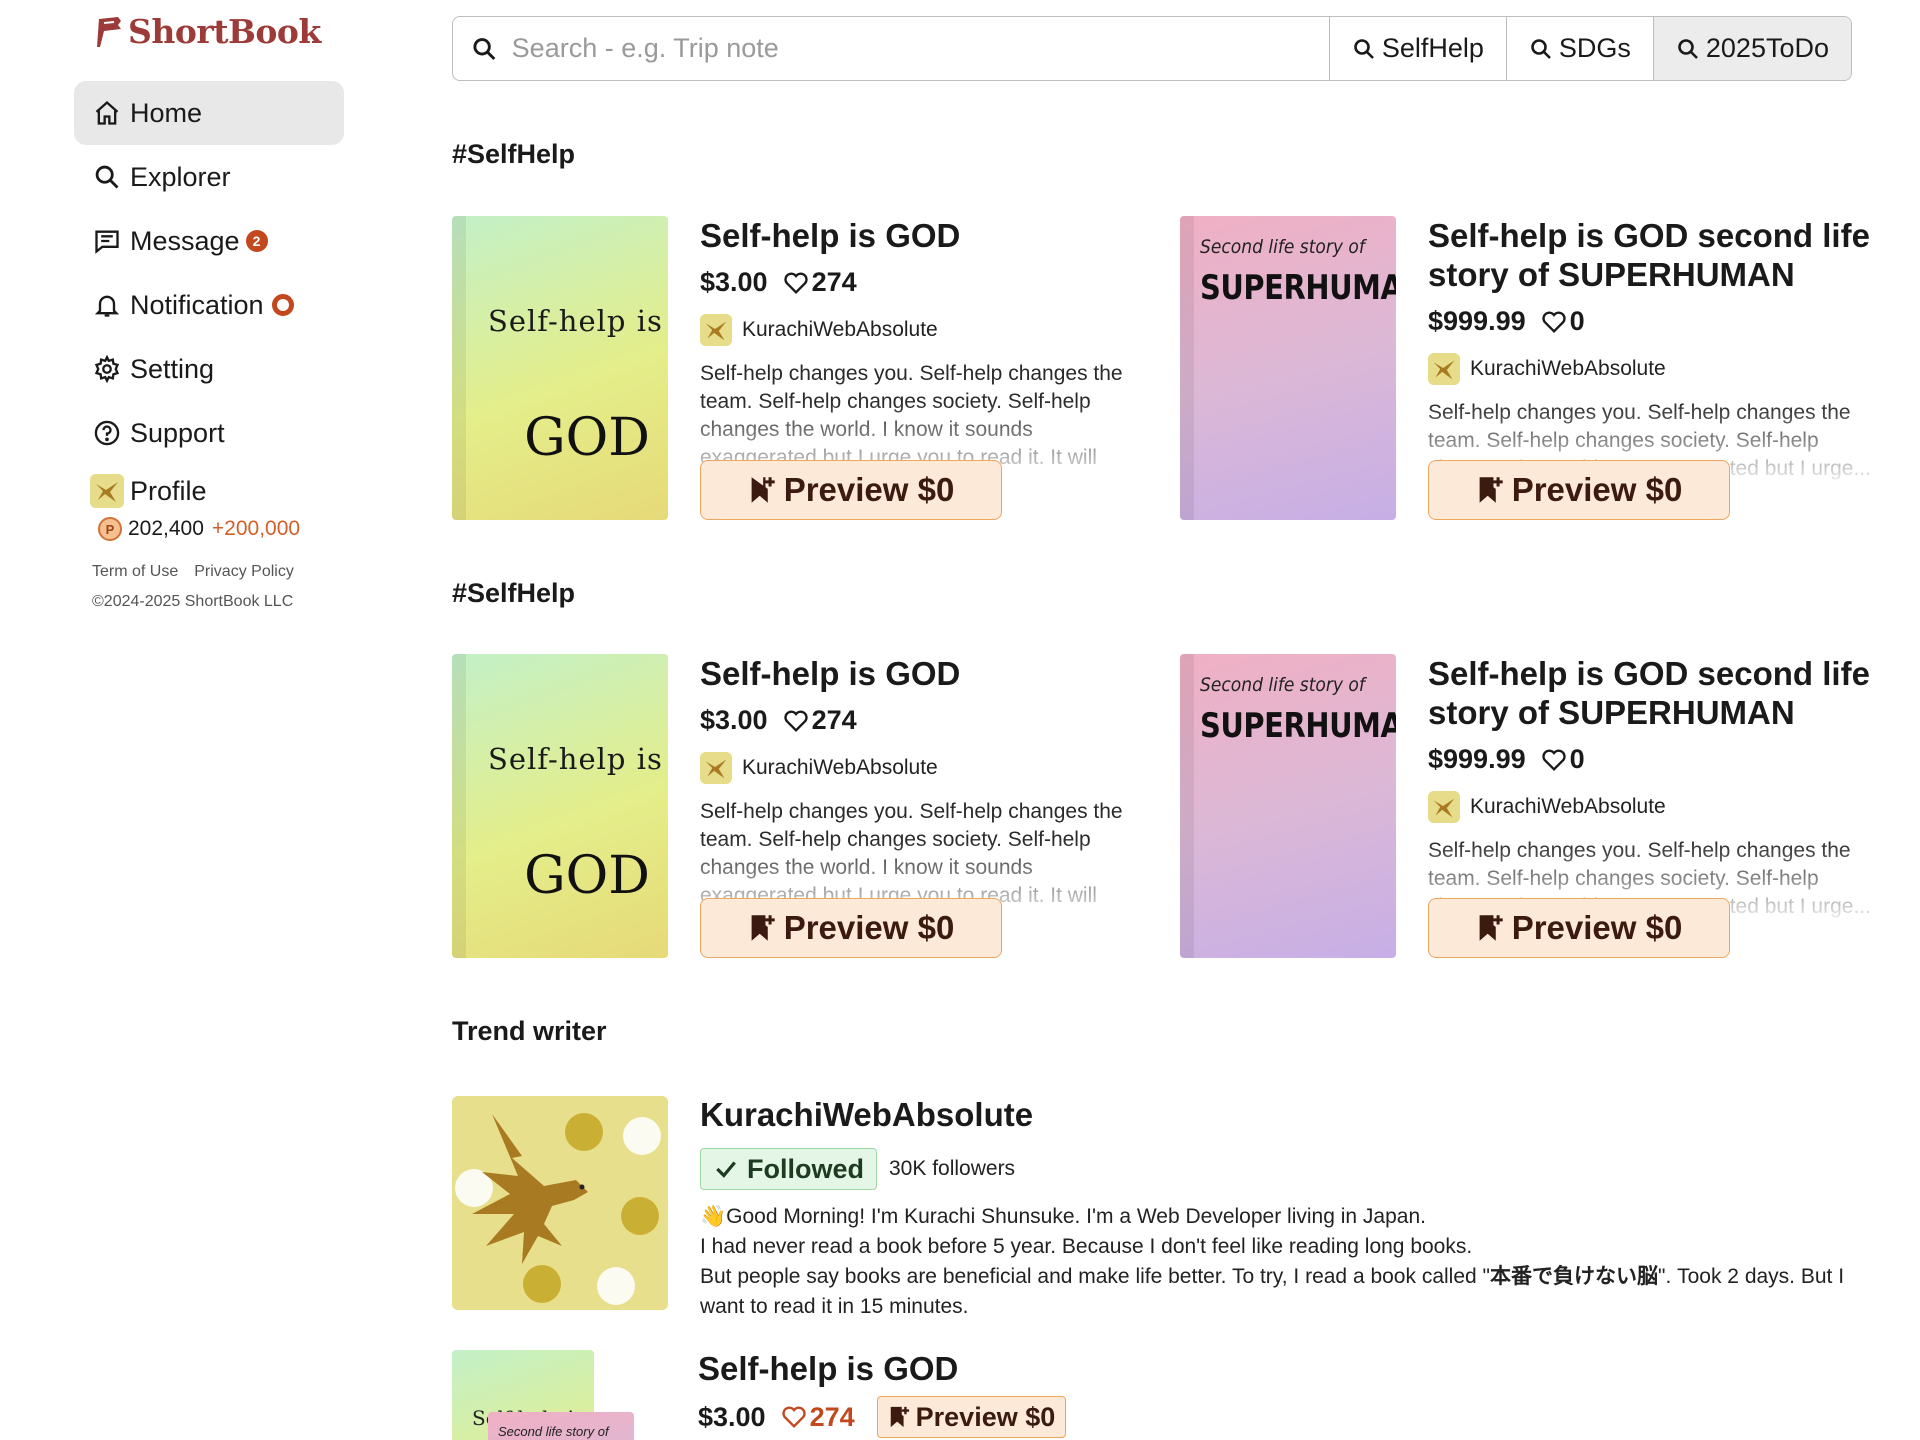 Image resolution: width=1920 pixels, height=1440 pixels. What do you see at coordinates (168, 490) in the screenshot?
I see `profile-label: Profile` at bounding box center [168, 490].